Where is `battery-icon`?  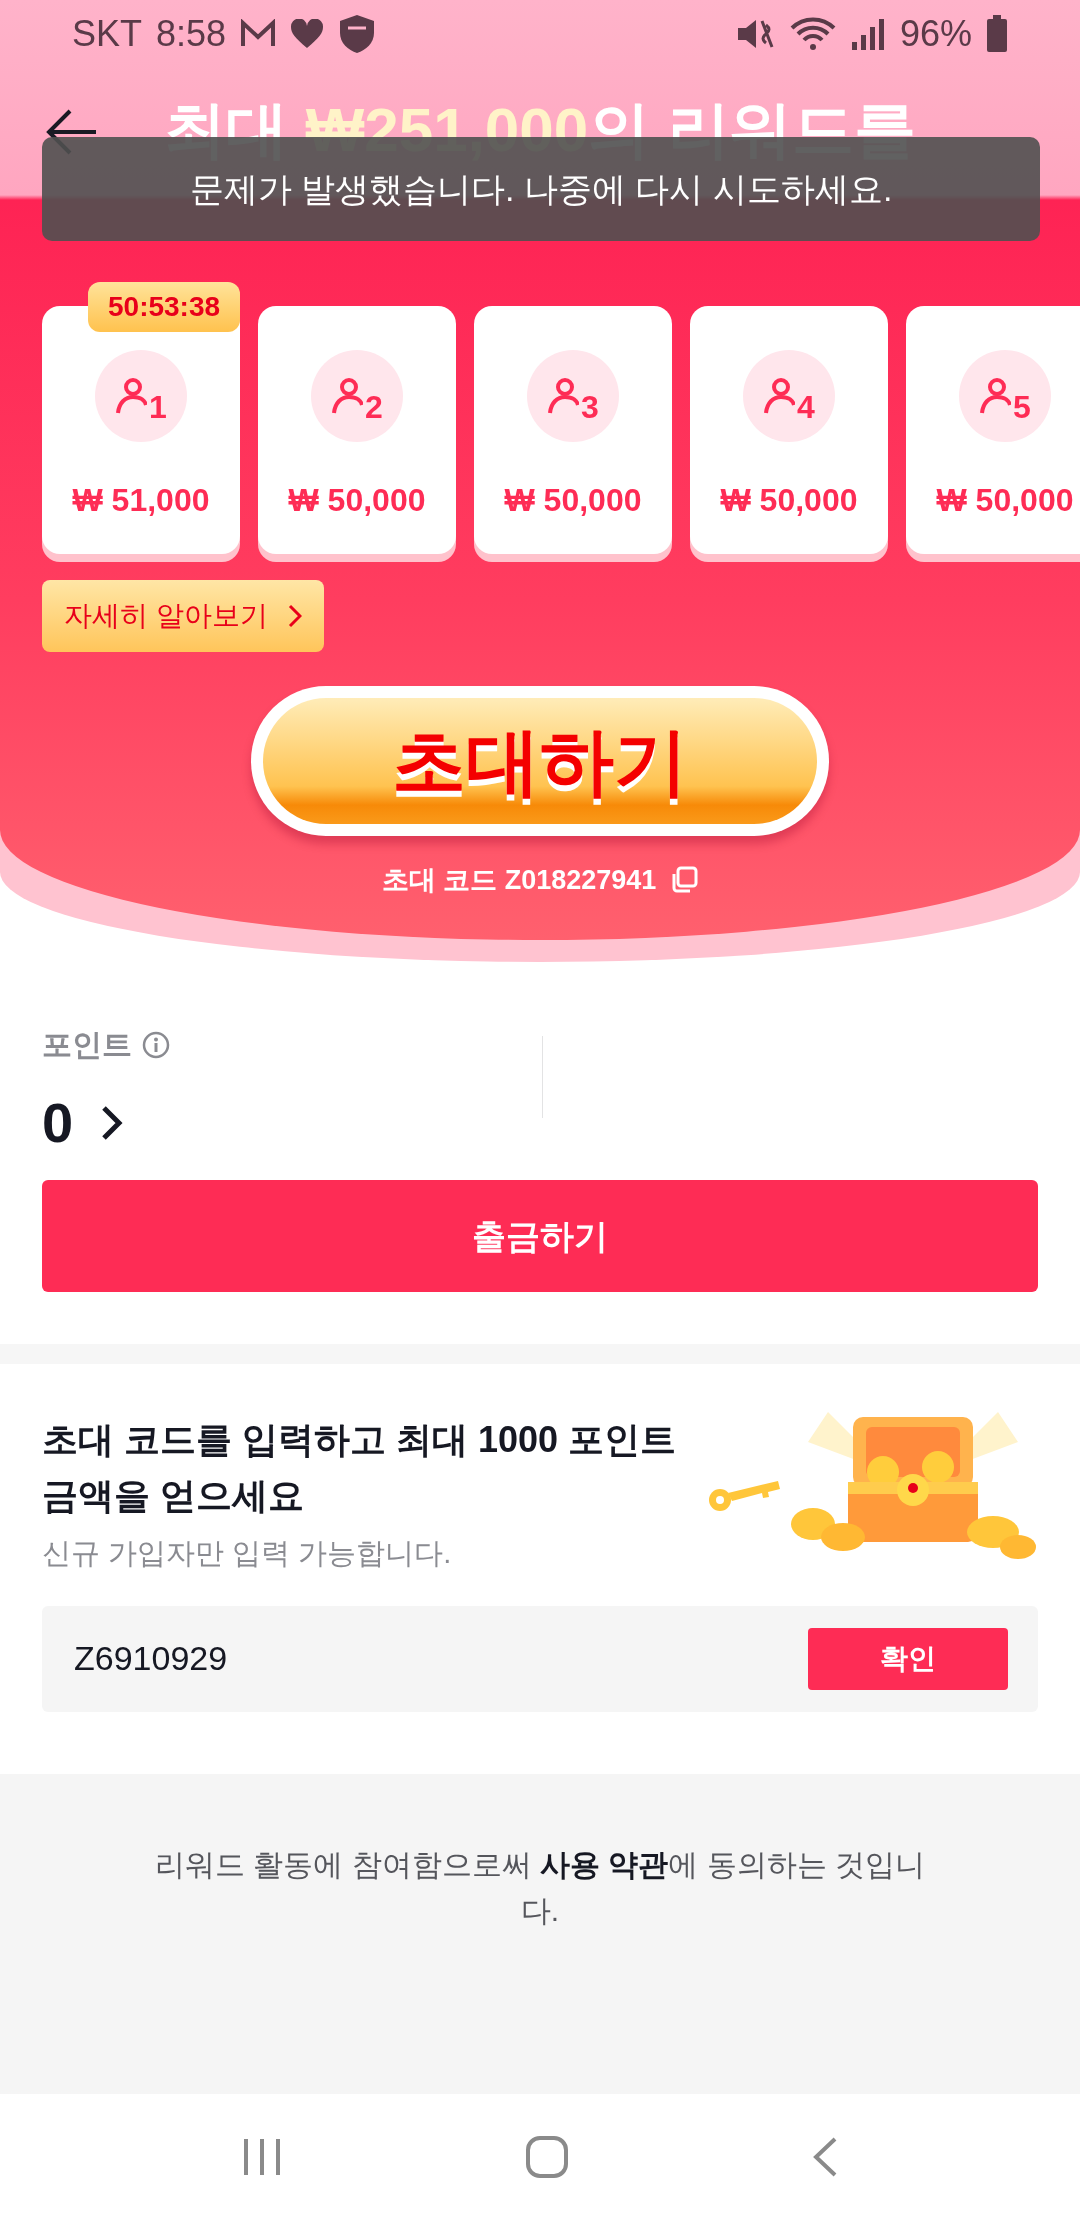 battery-icon is located at coordinates (997, 34).